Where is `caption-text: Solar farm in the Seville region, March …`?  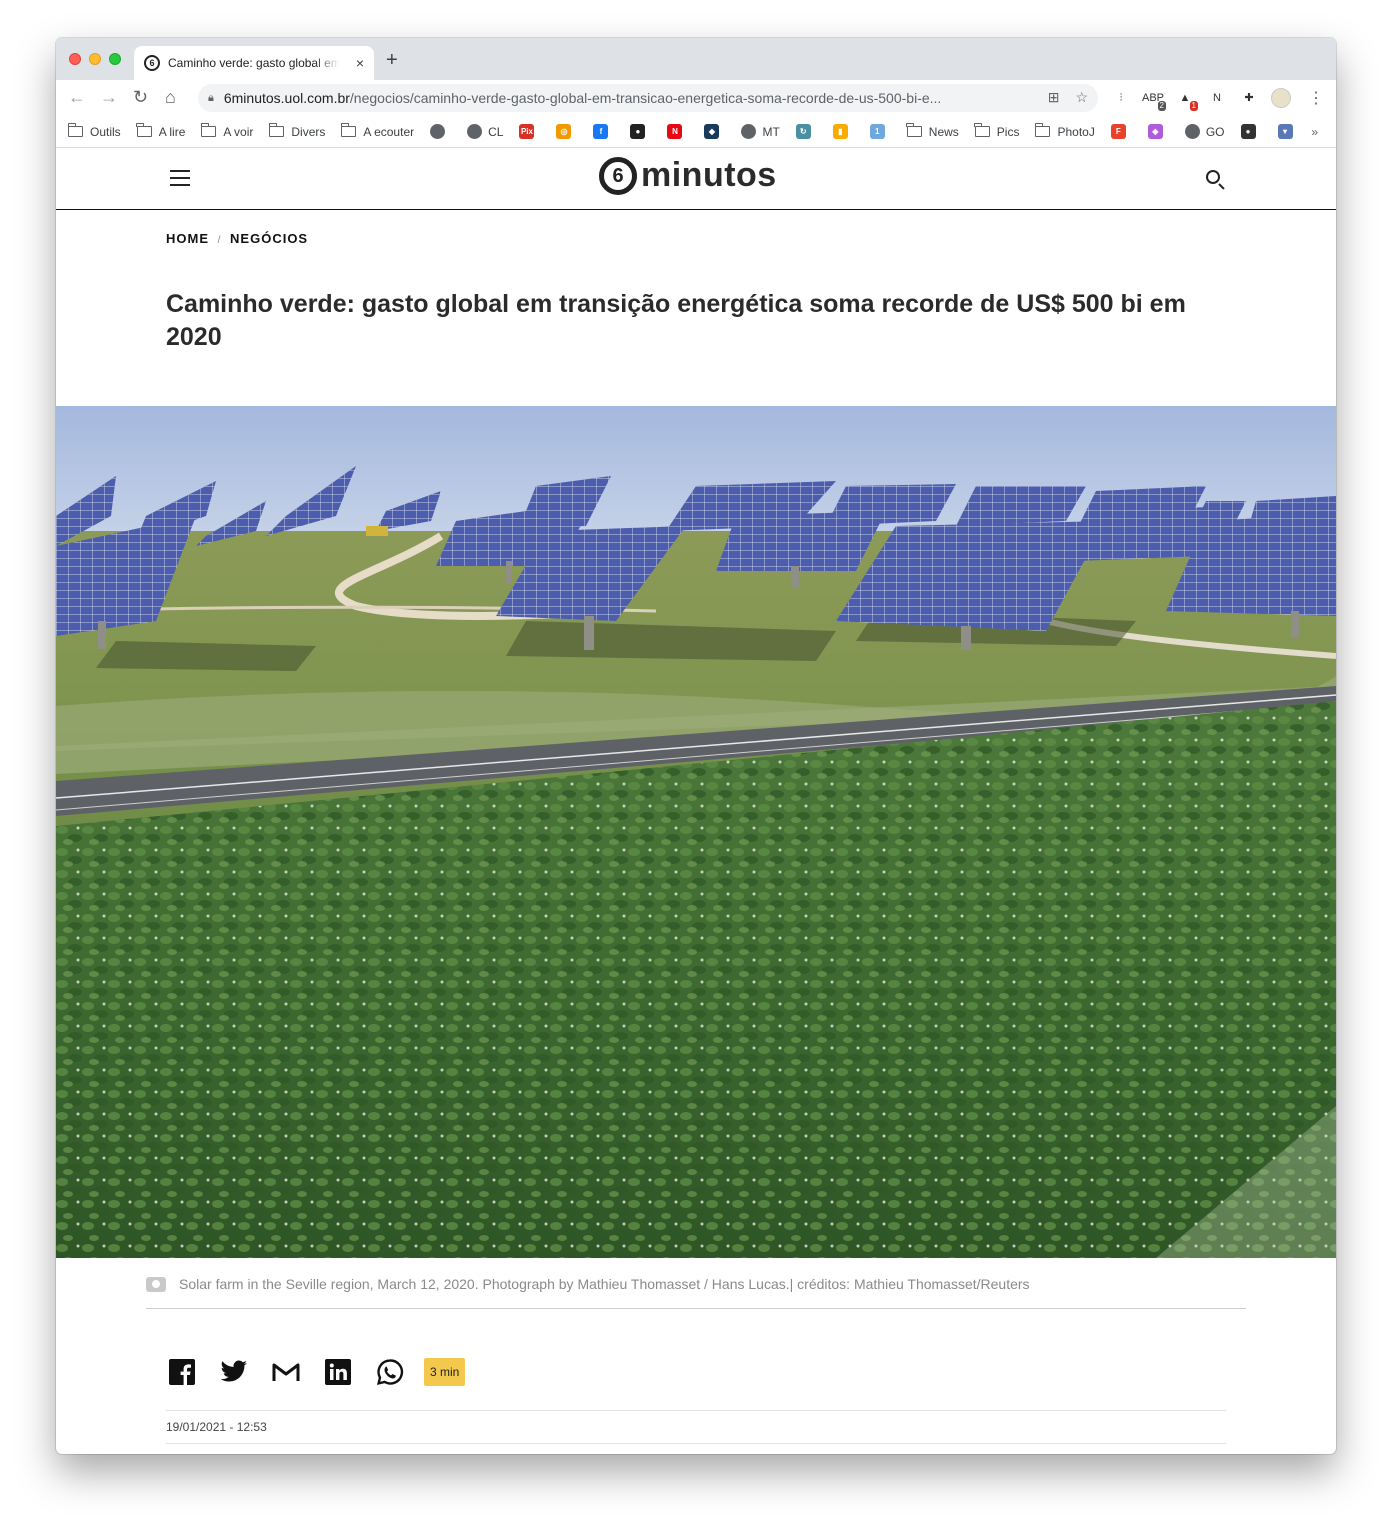 caption-text: Solar farm in the Seville region, March … is located at coordinates (604, 1284).